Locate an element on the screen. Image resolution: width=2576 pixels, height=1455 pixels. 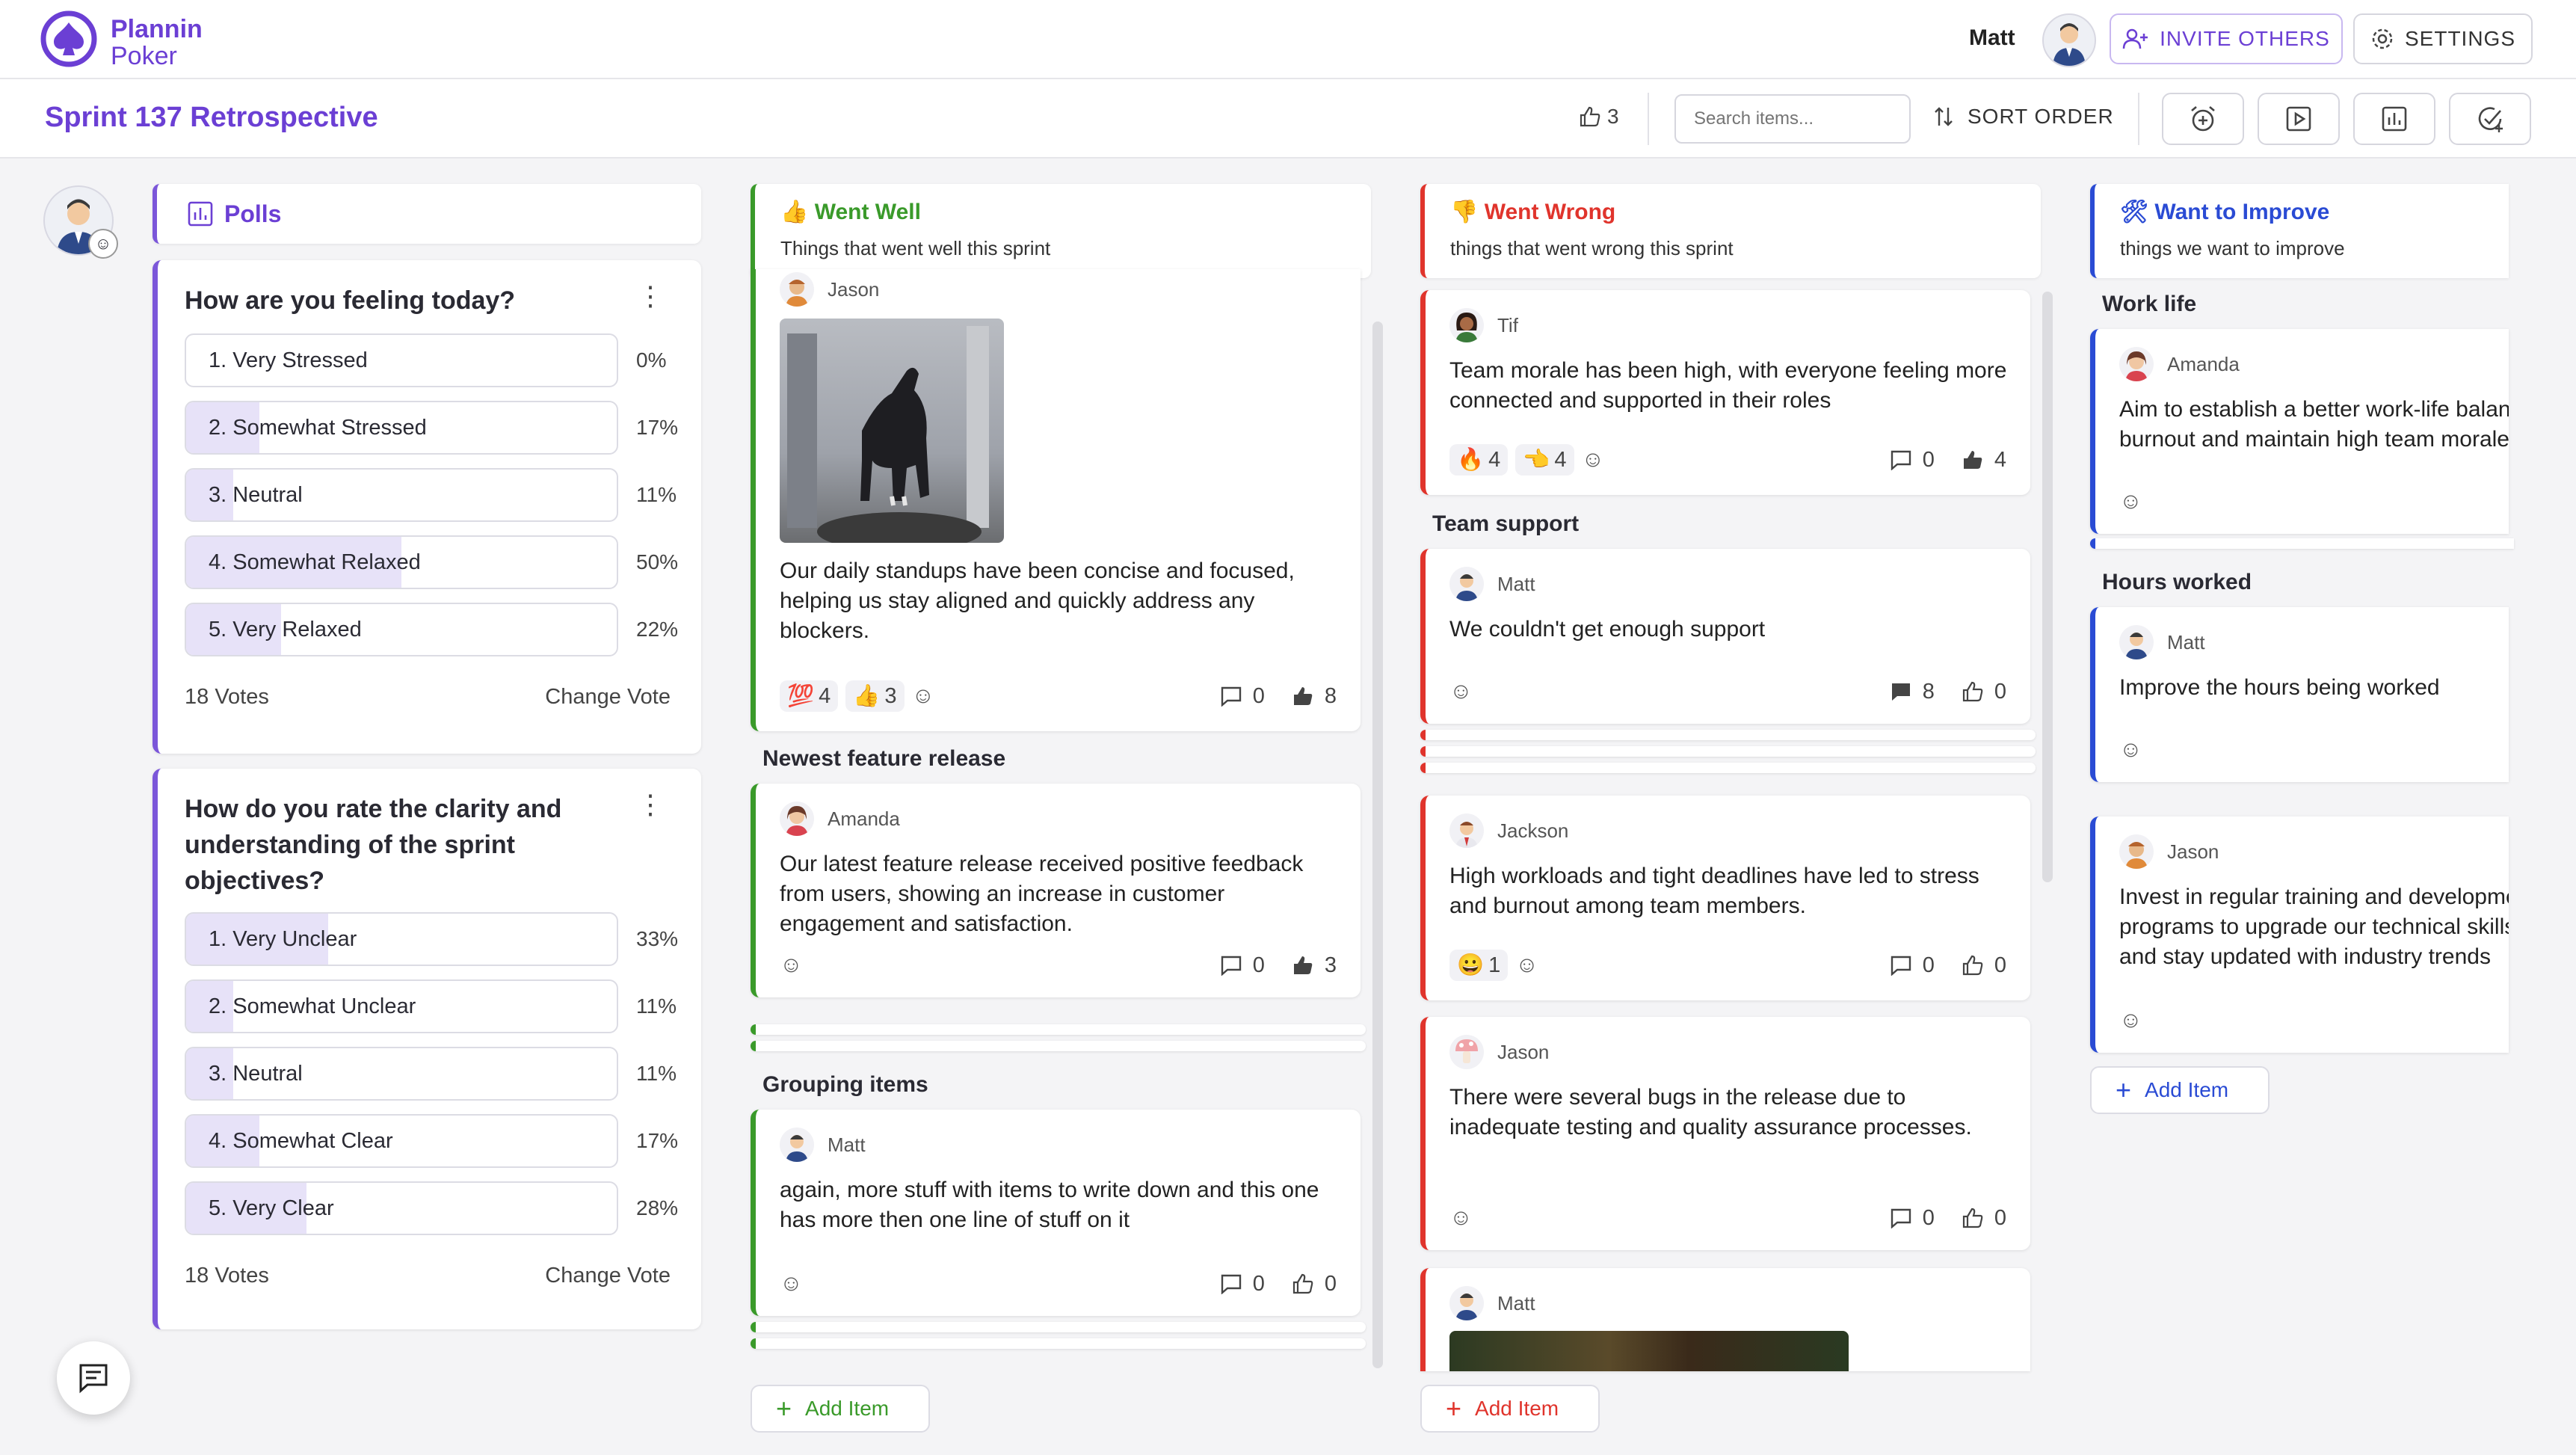
reaction-chip: 💯 4 is located at coordinates (809, 696).